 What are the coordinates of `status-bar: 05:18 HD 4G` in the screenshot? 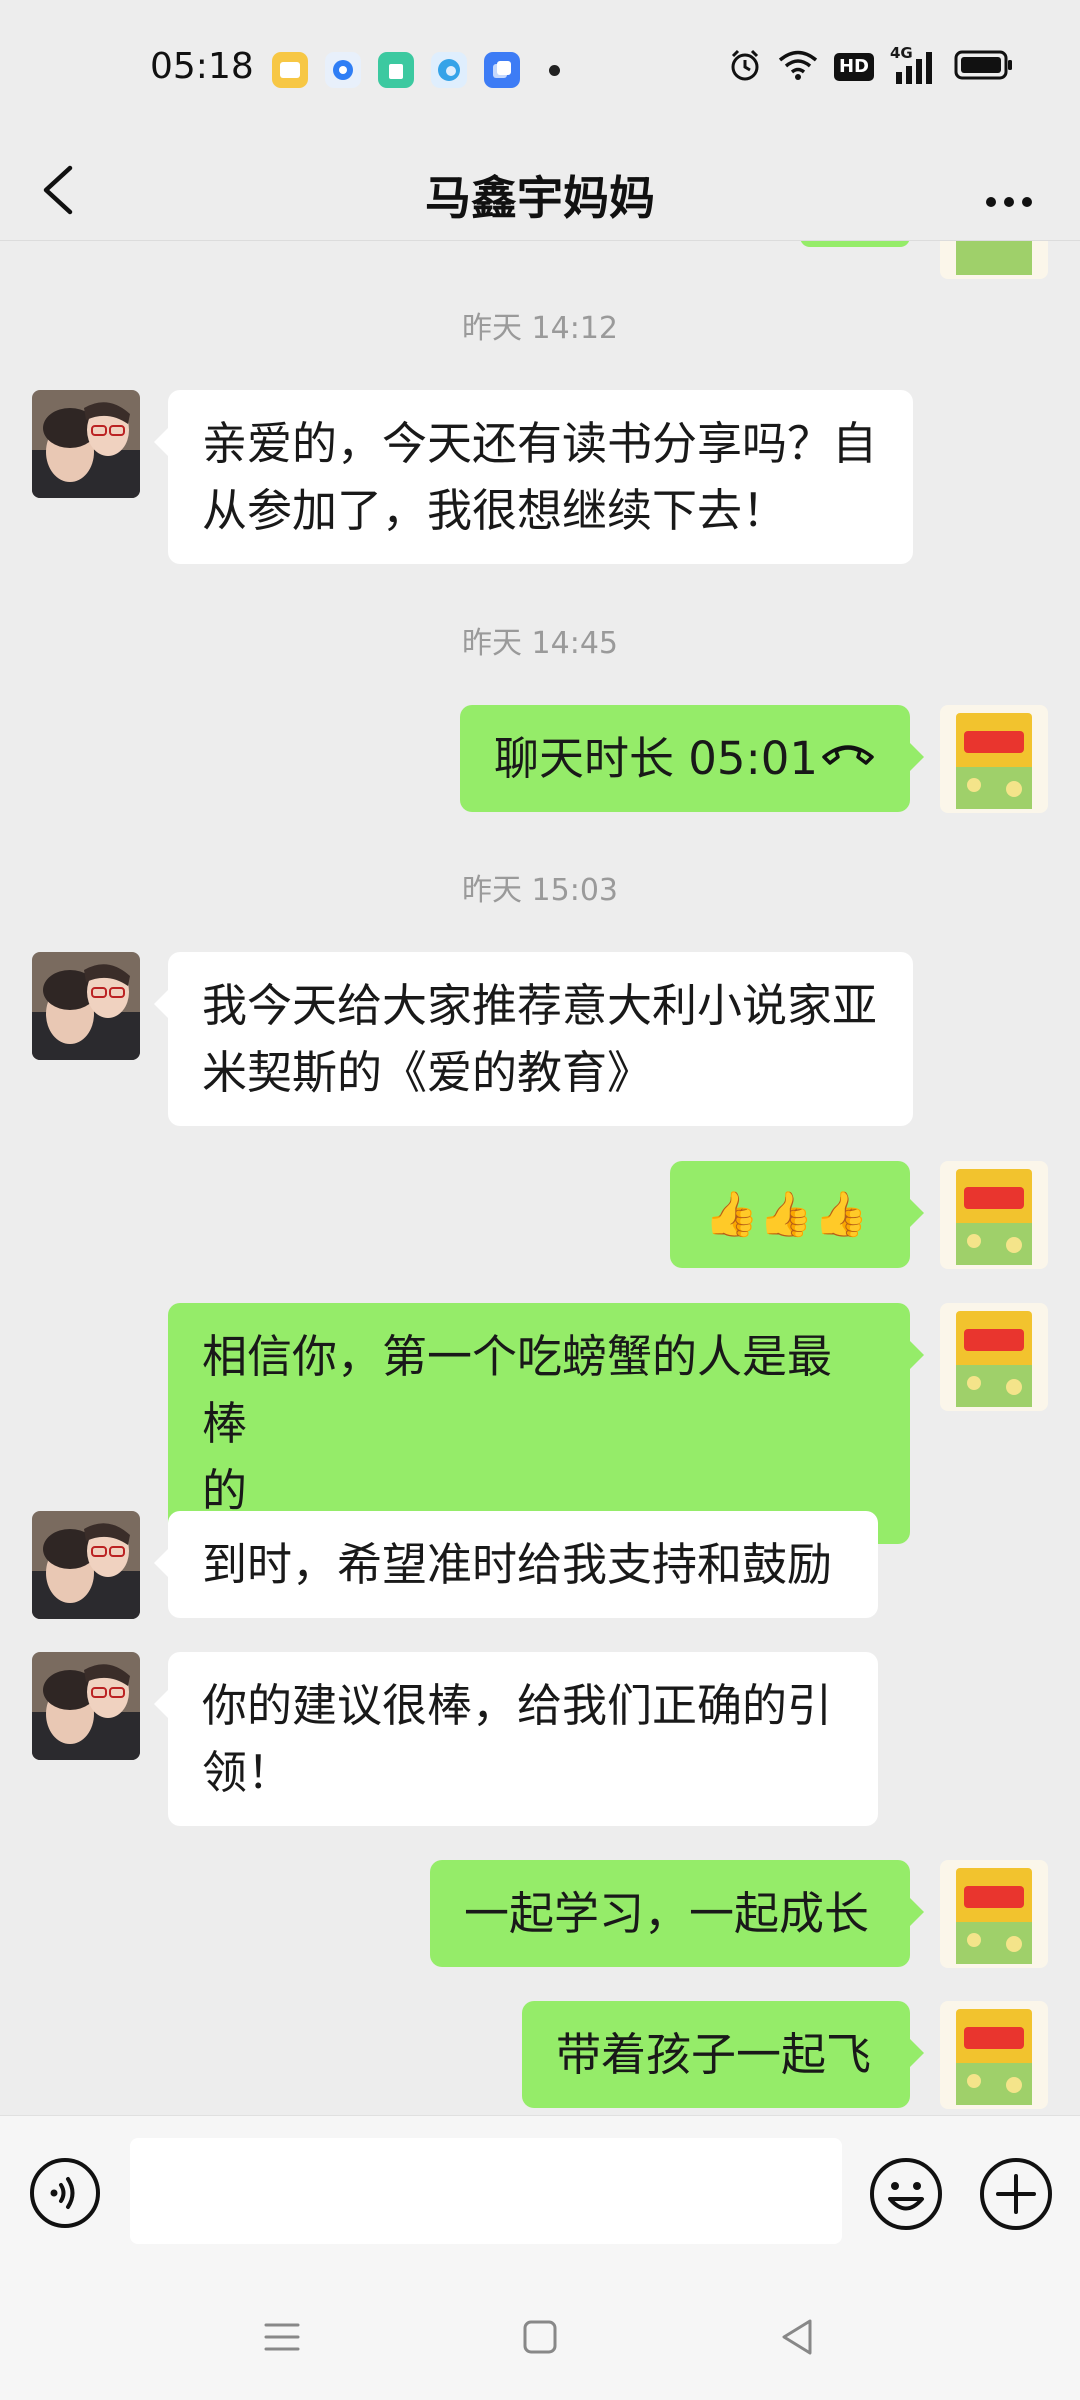 It's located at (540, 70).